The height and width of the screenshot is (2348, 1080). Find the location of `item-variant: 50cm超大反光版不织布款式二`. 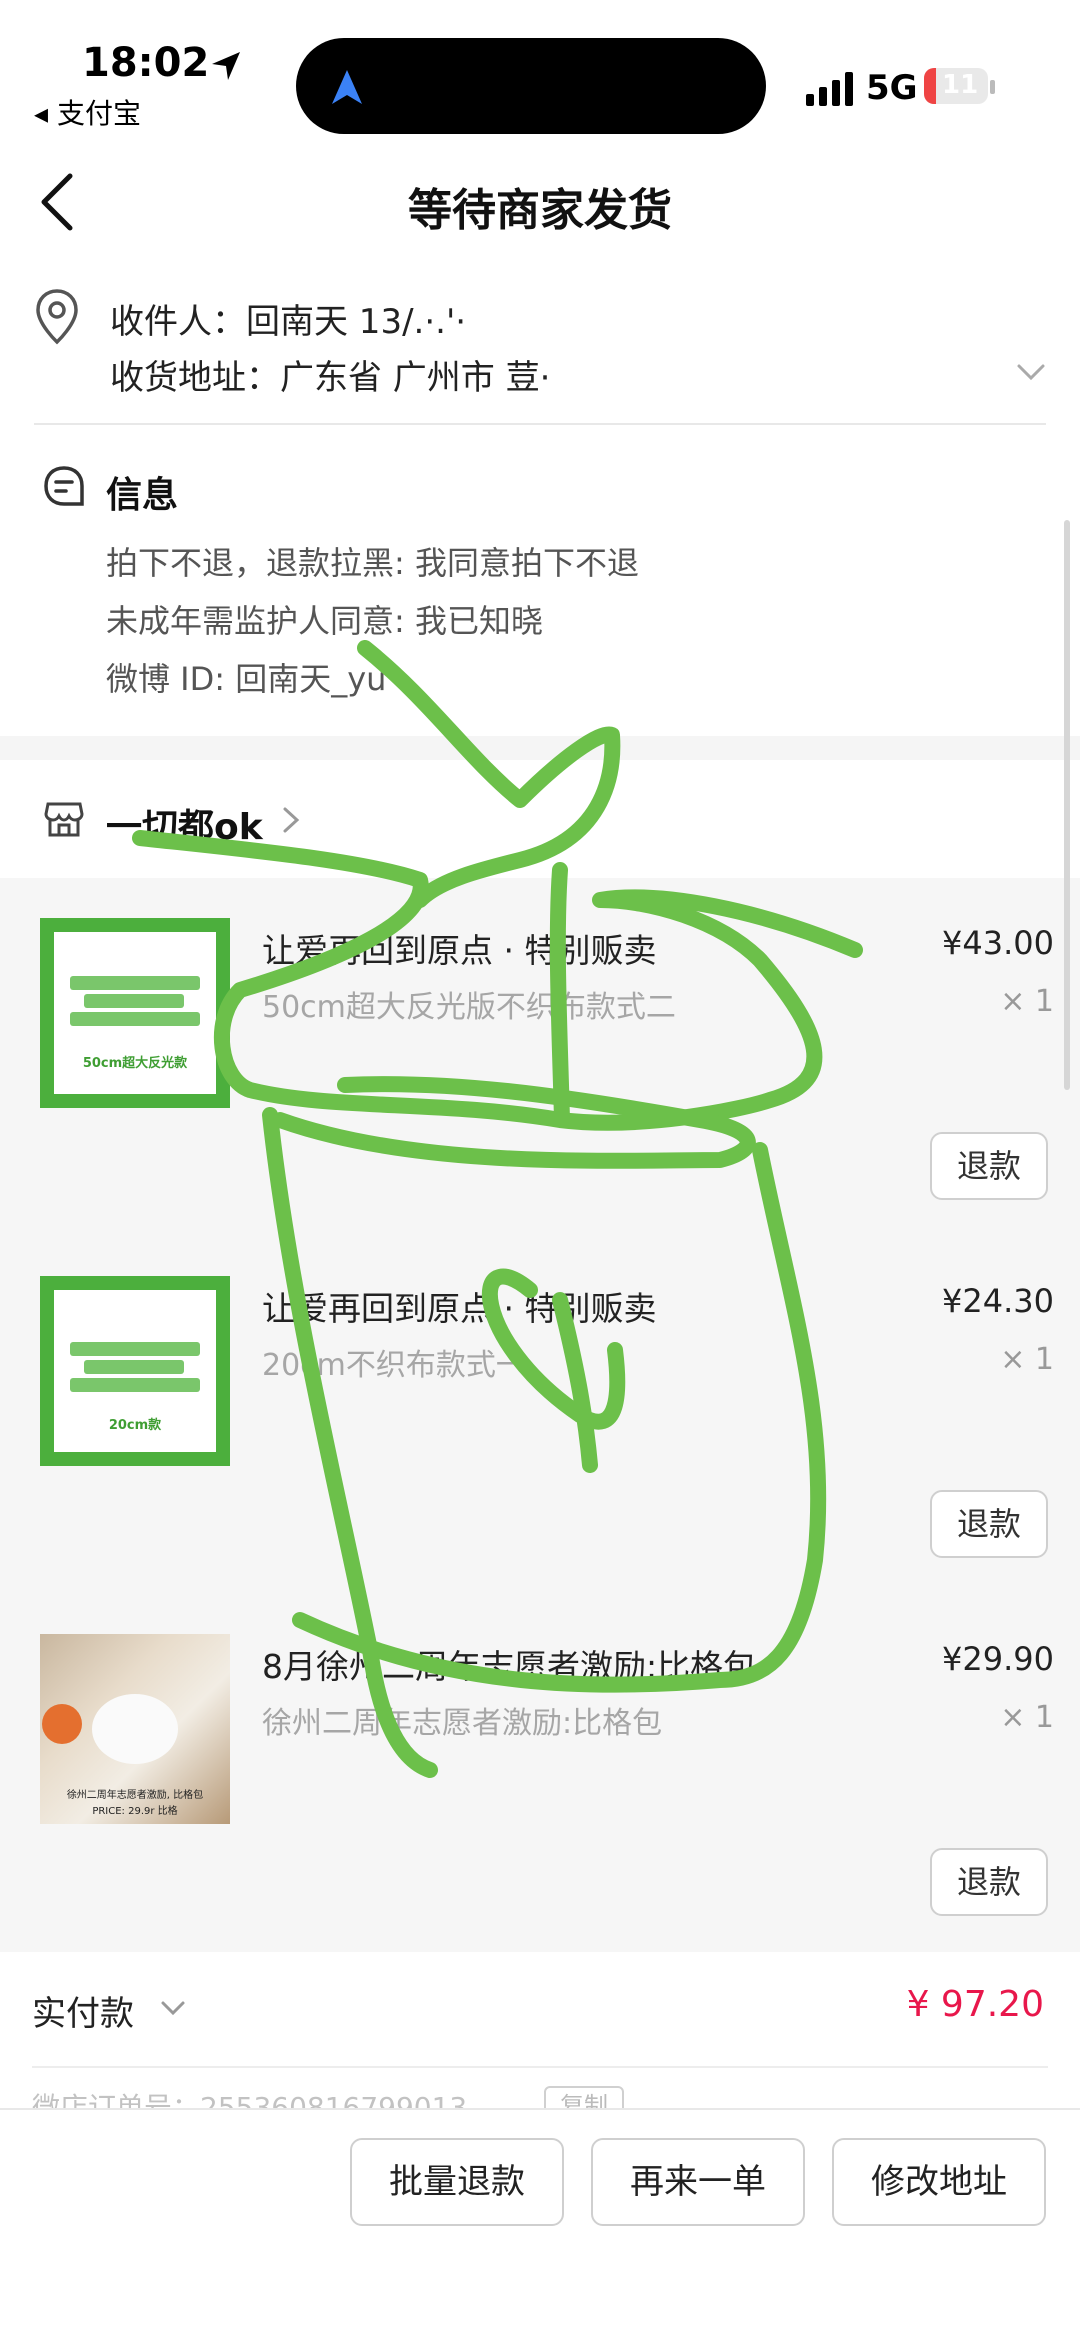

item-variant: 50cm超大反光版不织布款式二 is located at coordinates (469, 1007).